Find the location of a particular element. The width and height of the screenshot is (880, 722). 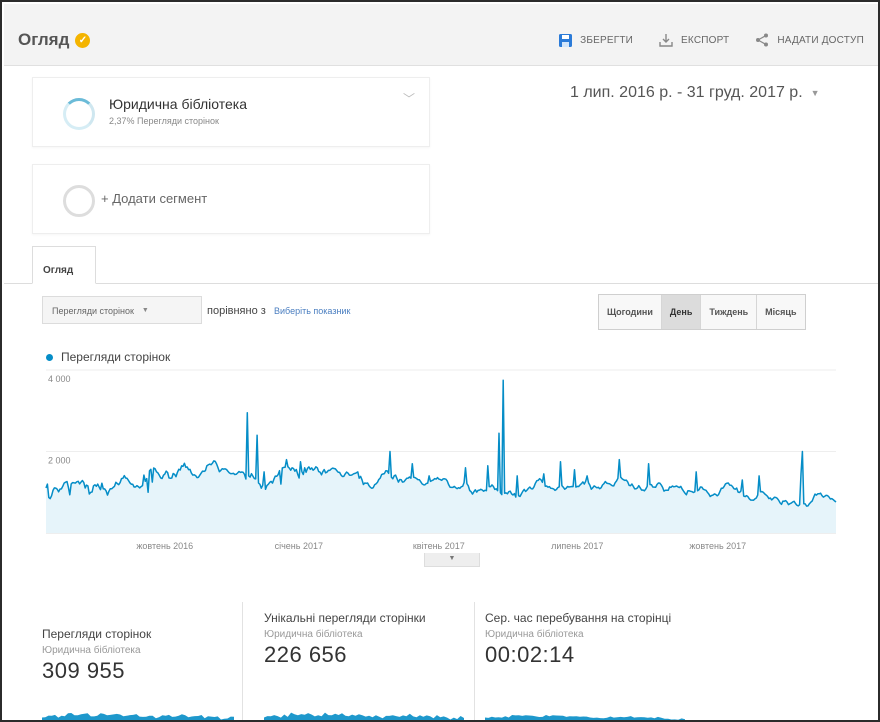

scorecard-value: 00:02:14 is located at coordinates (530, 654).